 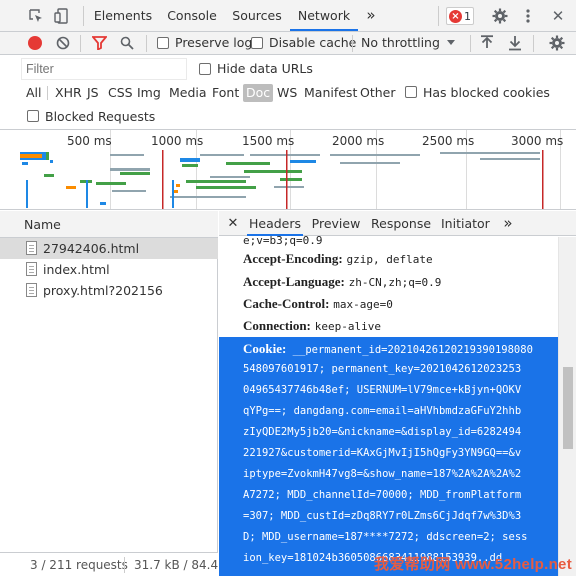 I want to click on type-filter-font: Font, so click(x=225, y=93).